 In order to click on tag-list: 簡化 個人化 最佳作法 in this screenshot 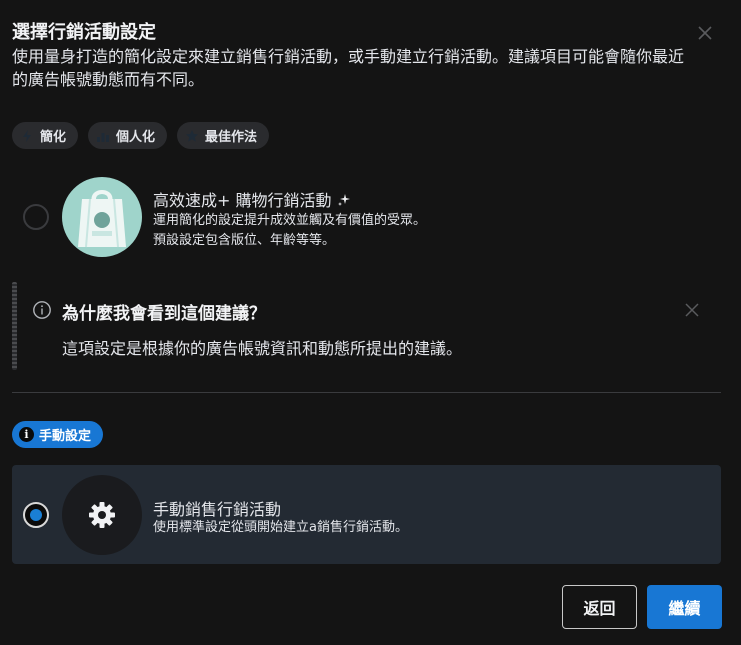, I will do `click(141, 135)`.